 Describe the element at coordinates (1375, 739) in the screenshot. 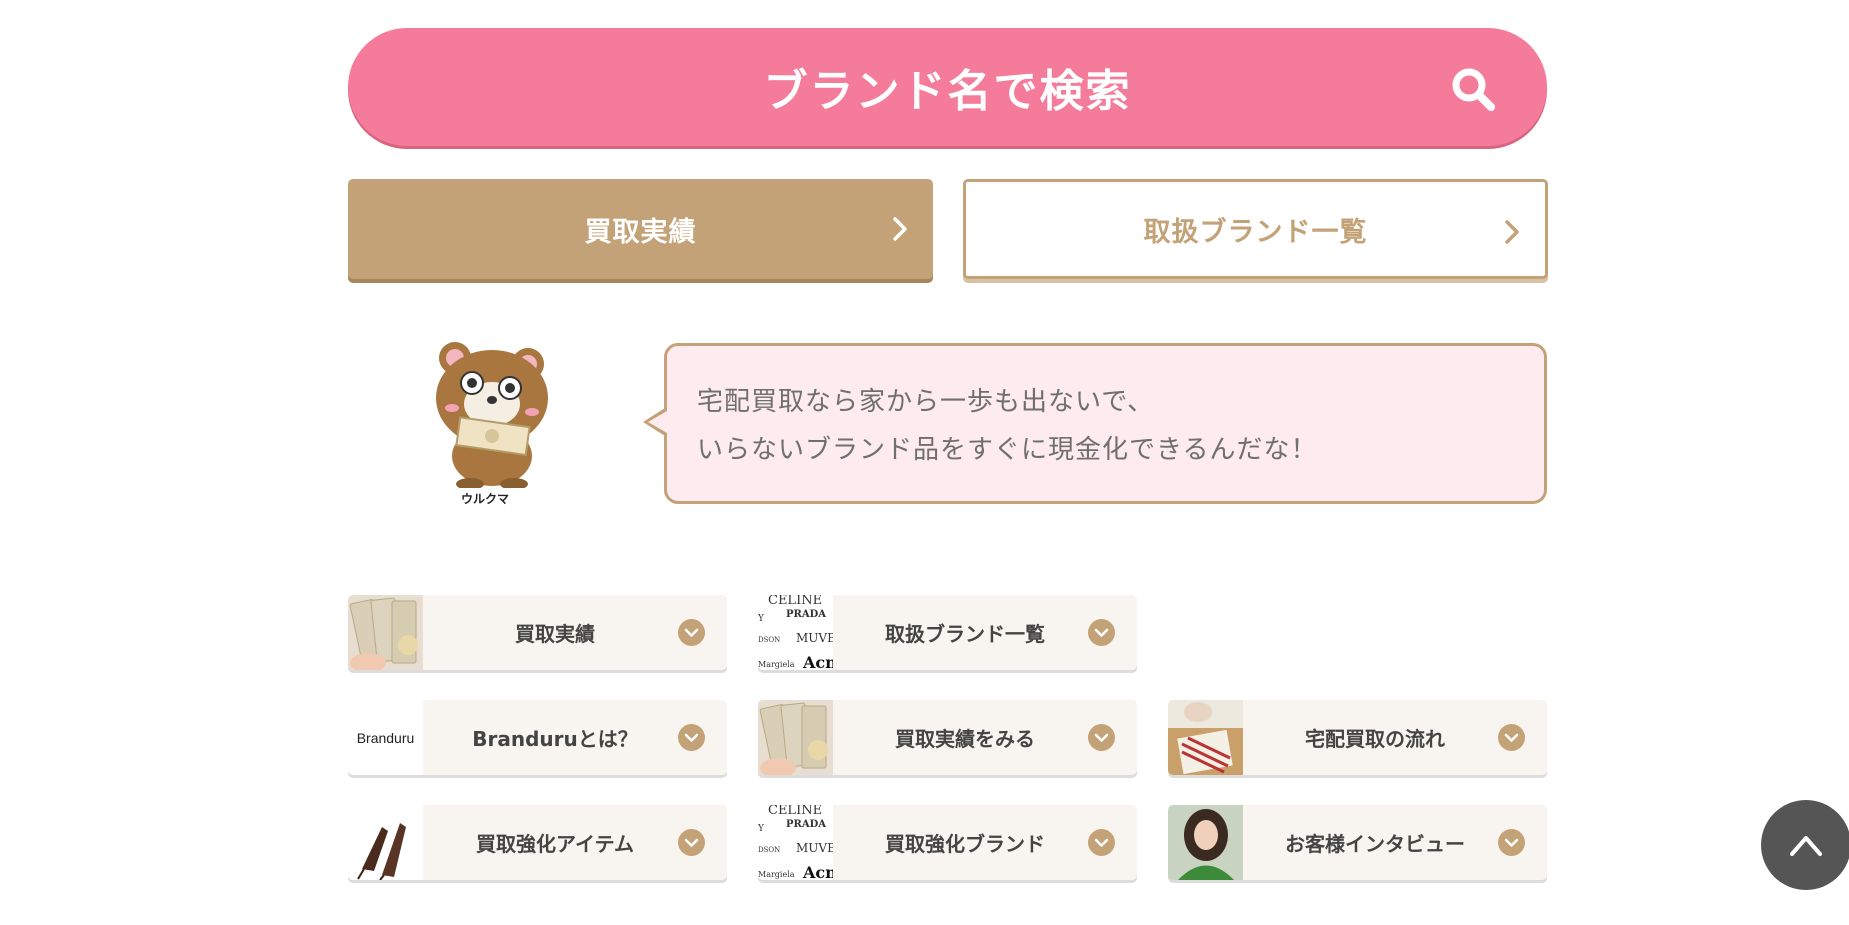

I see `card-label: 宅配買取の流れ` at that location.